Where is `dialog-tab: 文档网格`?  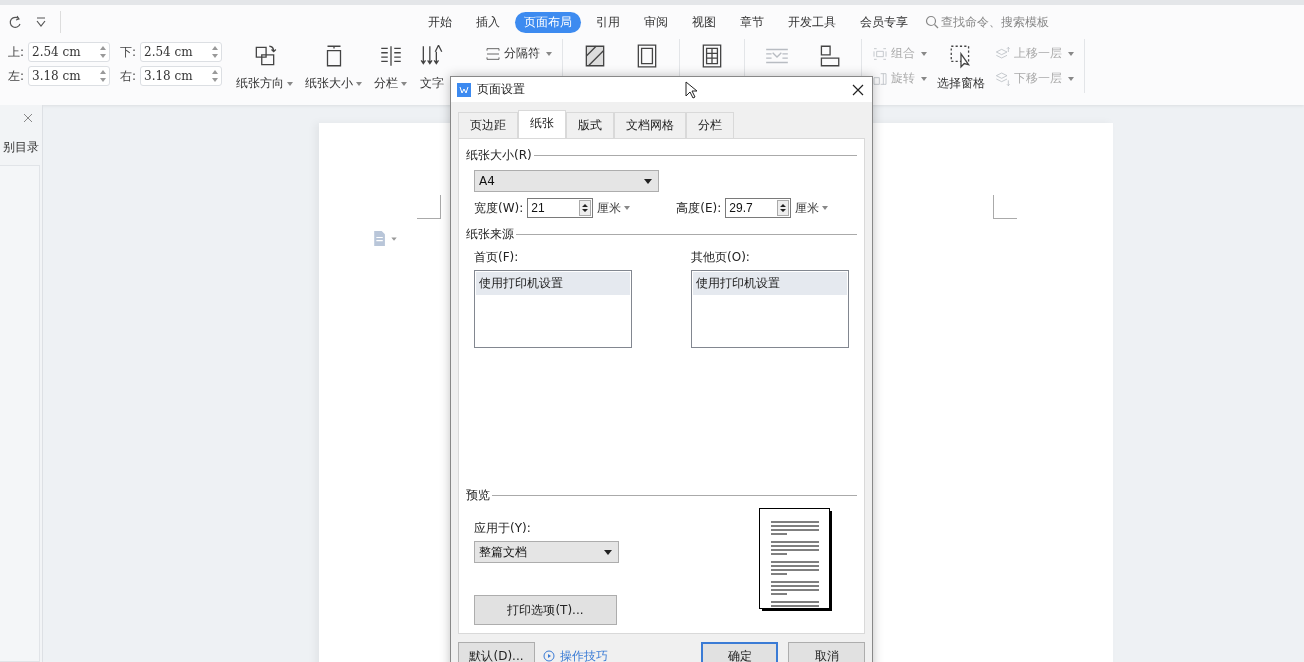
dialog-tab: 文档网格 is located at coordinates (650, 125).